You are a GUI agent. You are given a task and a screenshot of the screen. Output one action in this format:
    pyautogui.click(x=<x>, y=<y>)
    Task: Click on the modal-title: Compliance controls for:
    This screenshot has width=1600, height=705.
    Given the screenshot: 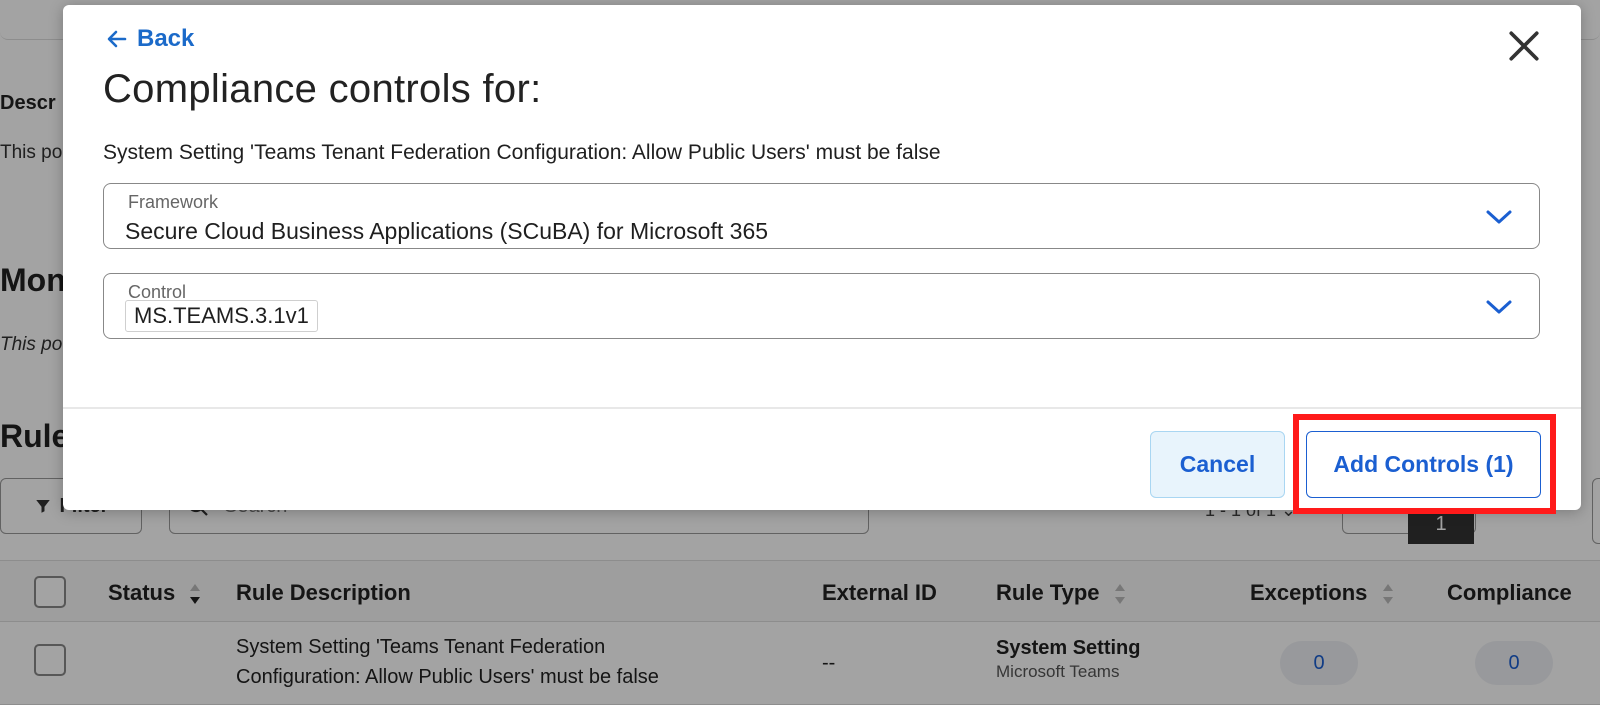 What is the action you would take?
    pyautogui.click(x=322, y=89)
    